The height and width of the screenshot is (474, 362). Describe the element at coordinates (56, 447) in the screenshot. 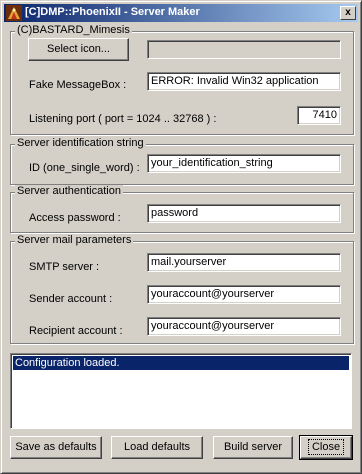

I see `save-defaults-button: Save as defaults` at that location.